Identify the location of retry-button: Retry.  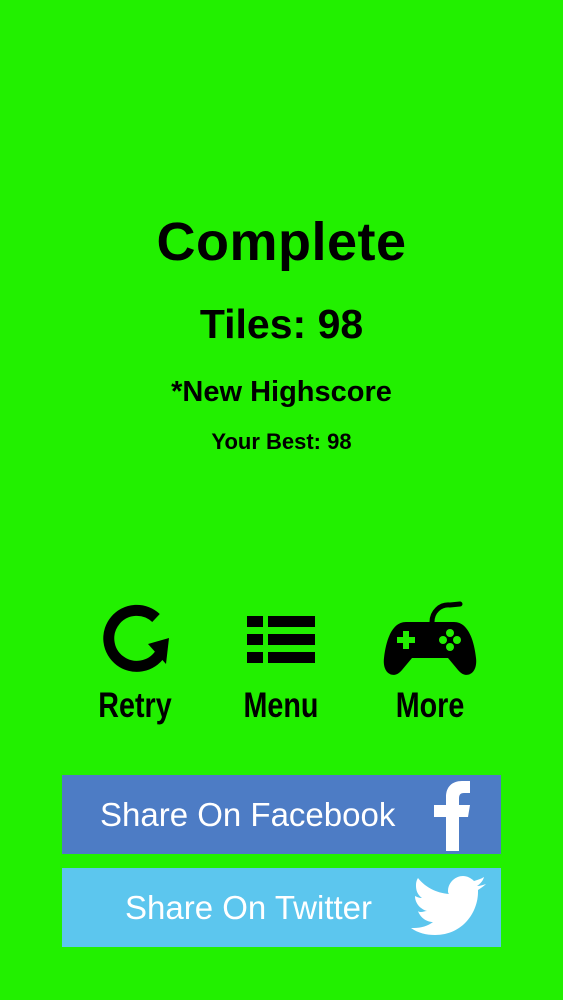
(135, 665).